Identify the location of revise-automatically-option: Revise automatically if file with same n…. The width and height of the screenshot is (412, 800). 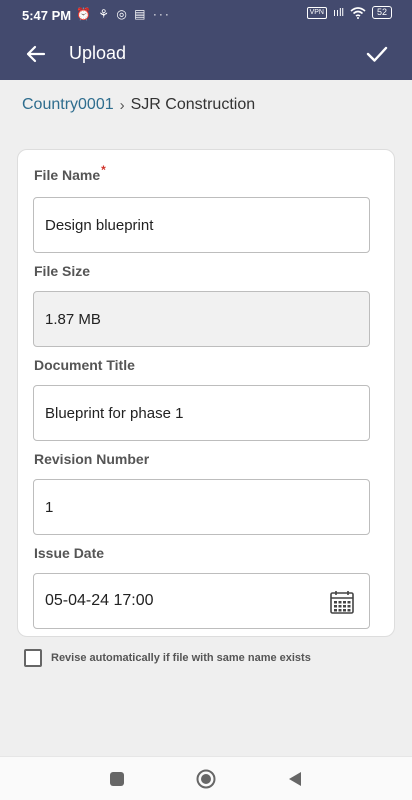
(167, 658).